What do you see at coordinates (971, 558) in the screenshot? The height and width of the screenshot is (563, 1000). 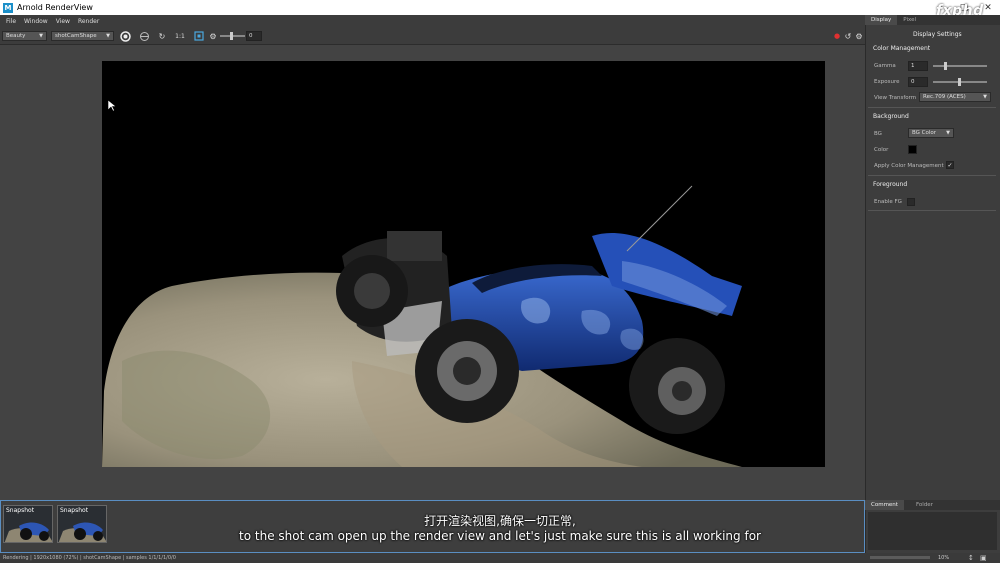 I see `fit-icon: ↕` at bounding box center [971, 558].